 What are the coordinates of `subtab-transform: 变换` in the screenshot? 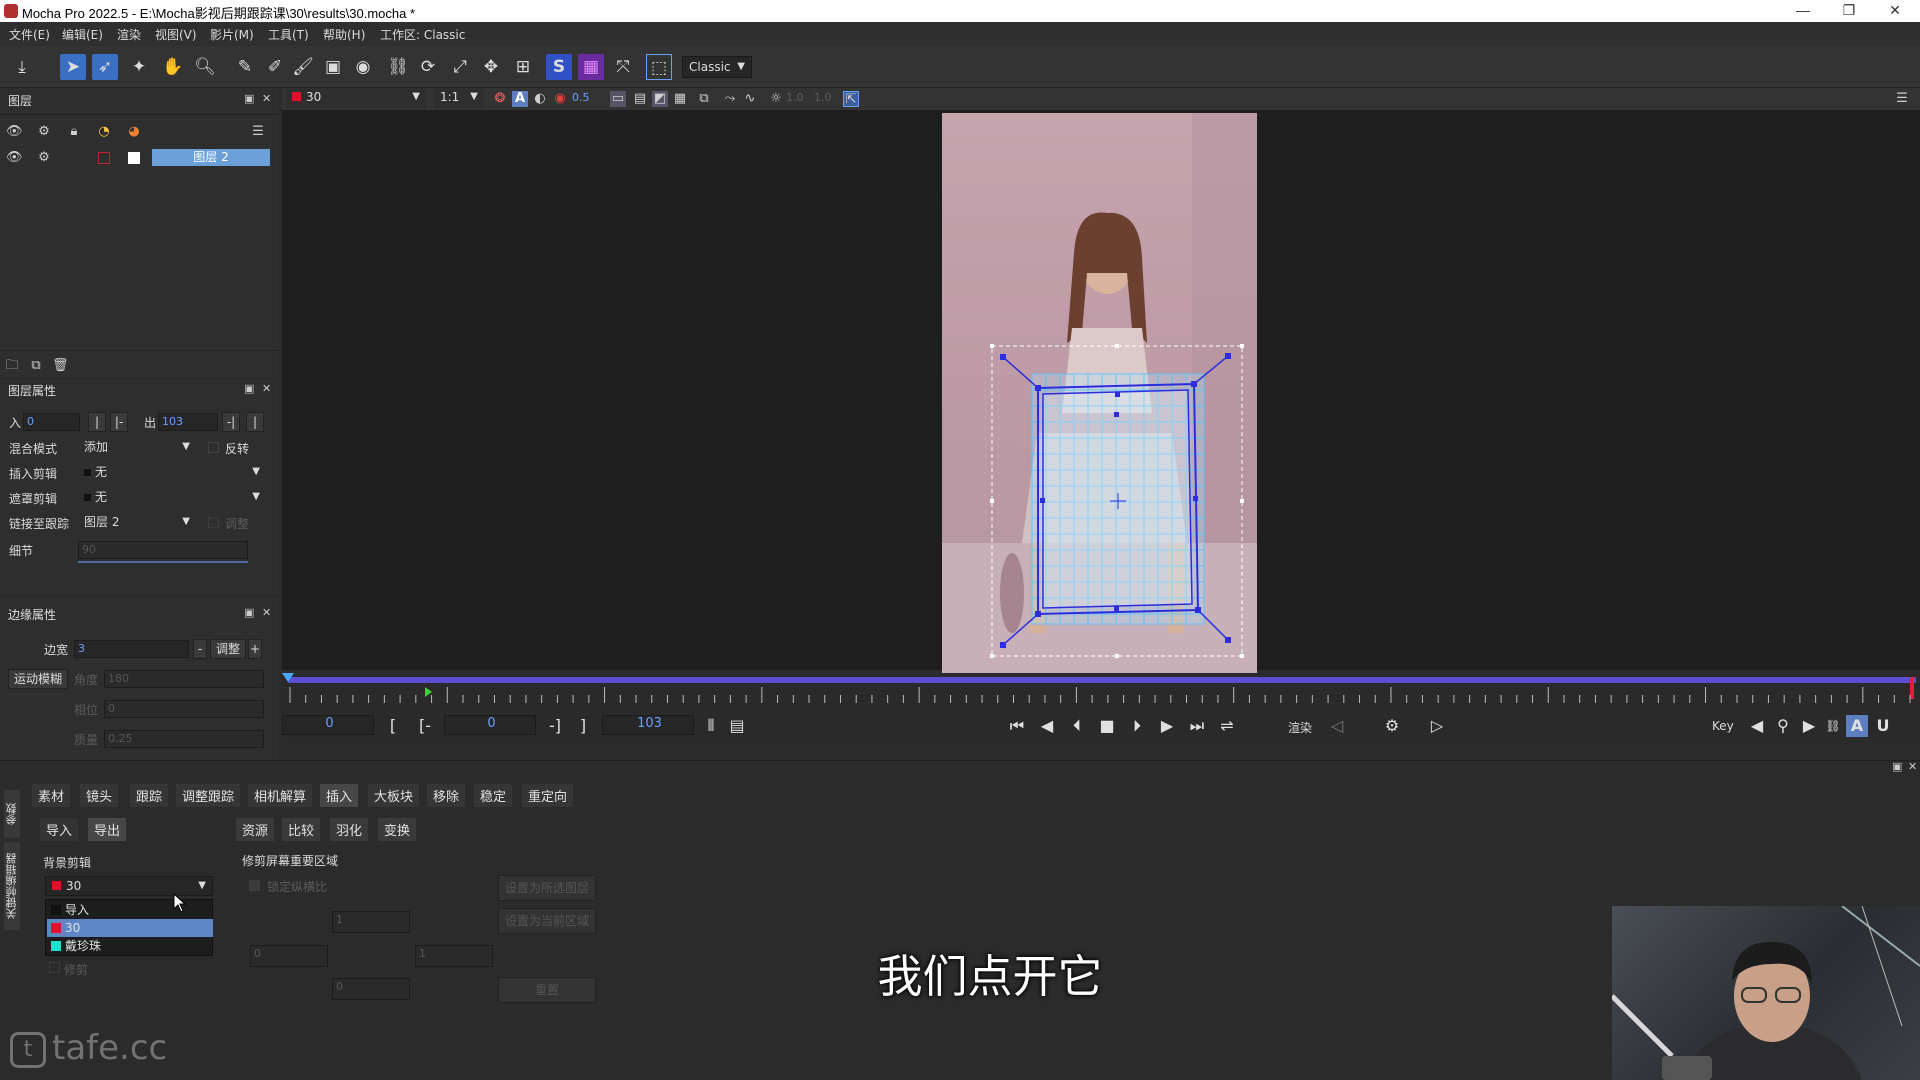 It's located at (397, 829).